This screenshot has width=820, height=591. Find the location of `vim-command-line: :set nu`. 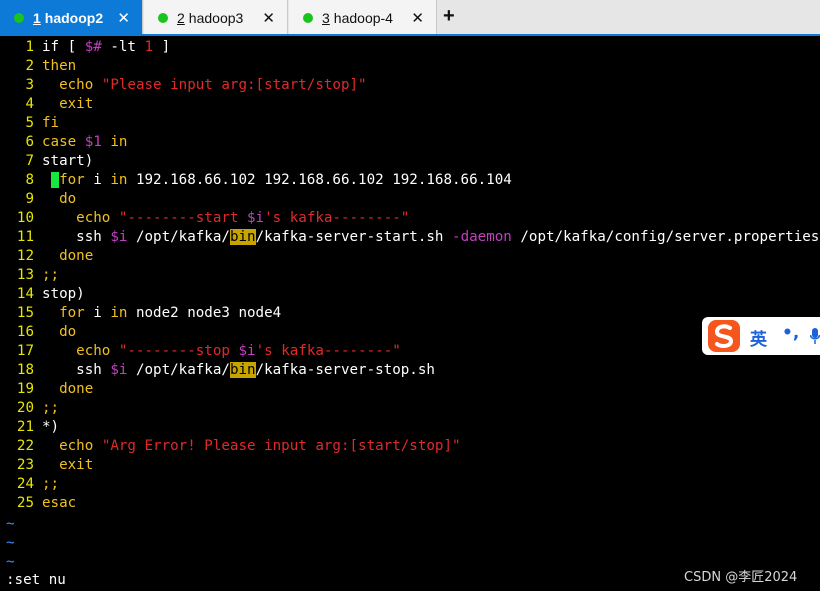

vim-command-line: :set nu is located at coordinates (36, 580).